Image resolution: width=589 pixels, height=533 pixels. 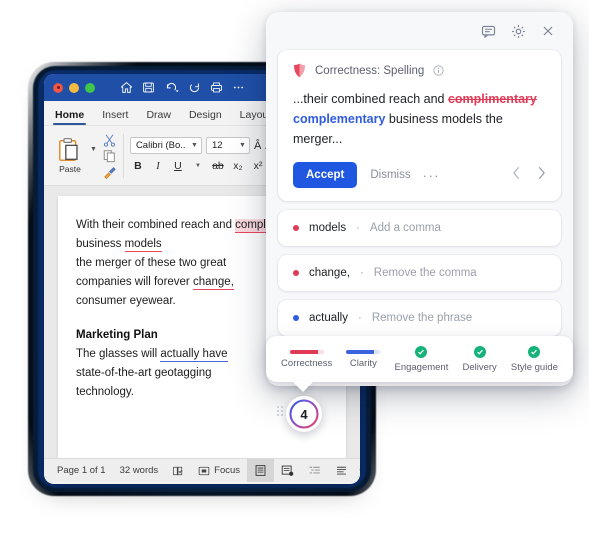 I want to click on tab-correctness: Correctness, so click(x=306, y=359).